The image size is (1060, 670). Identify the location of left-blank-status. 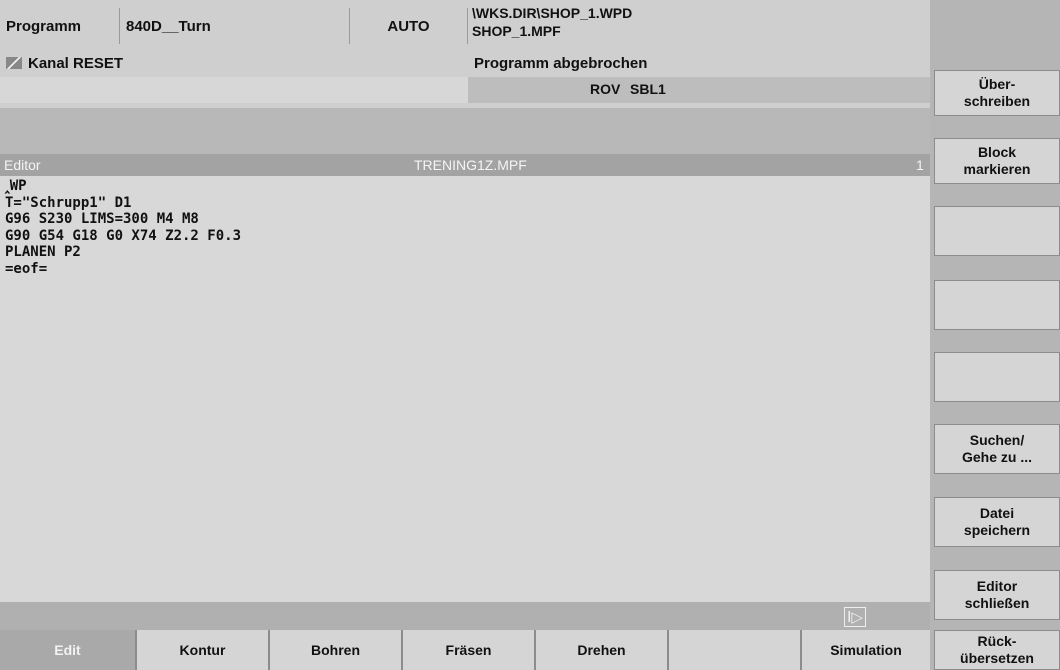
(234, 90).